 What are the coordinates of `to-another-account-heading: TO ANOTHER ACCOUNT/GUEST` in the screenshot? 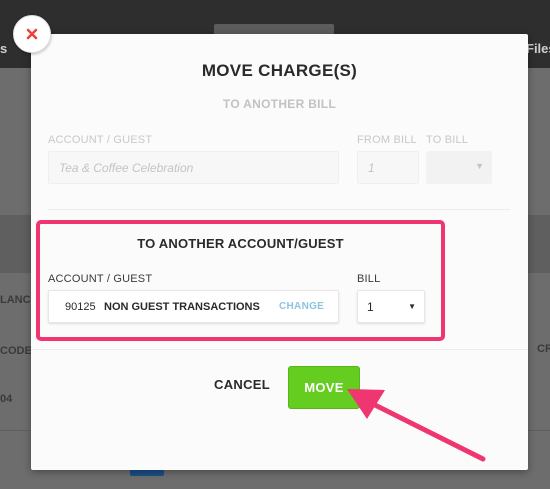 It's located at (240, 243).